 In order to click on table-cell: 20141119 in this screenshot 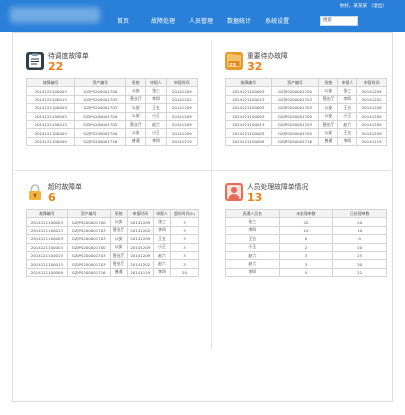, I will do `click(140, 272)`.